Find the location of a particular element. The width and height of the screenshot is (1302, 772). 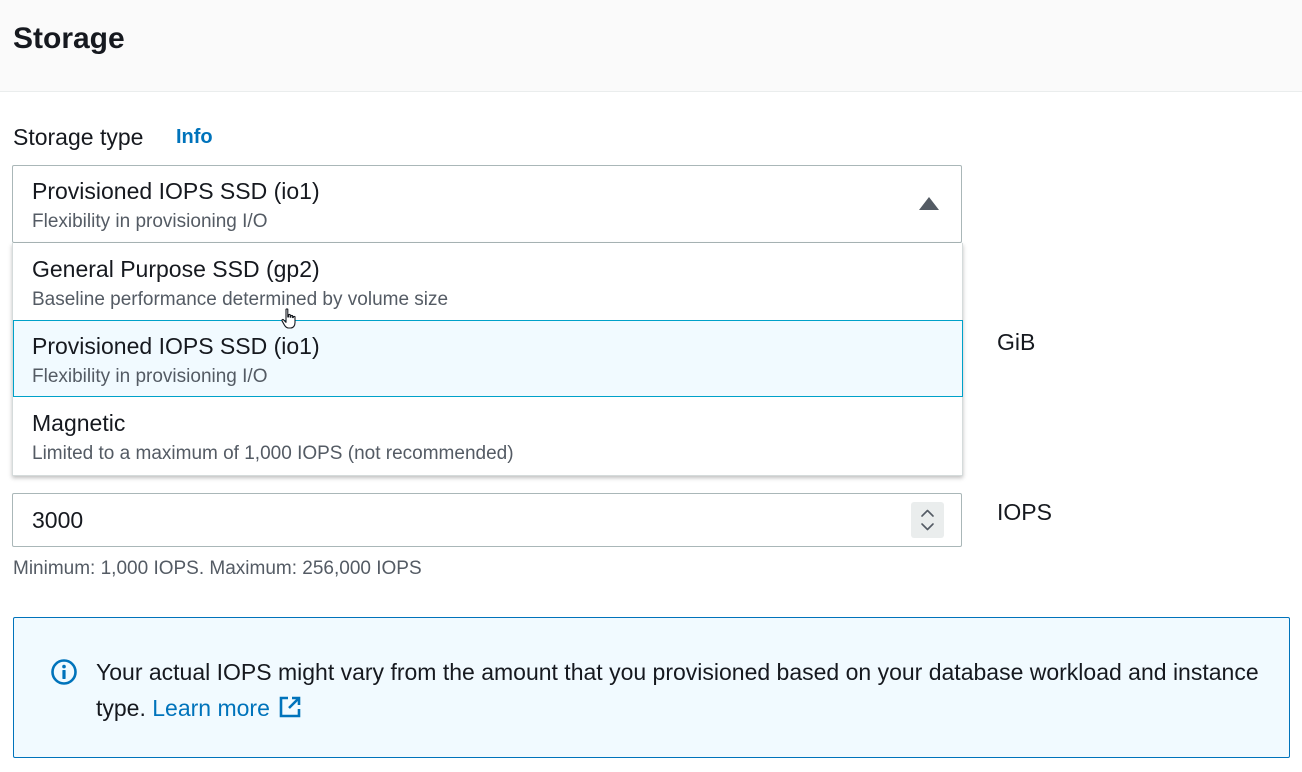

allocated-storage-unit: GiB is located at coordinates (1016, 342).